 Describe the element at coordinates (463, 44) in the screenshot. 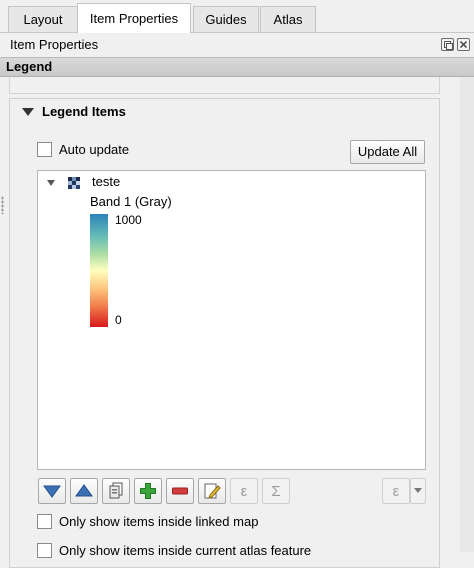

I see `close-panel-icon` at that location.